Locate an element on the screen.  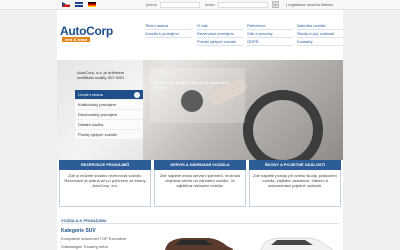
suv-image is located at coordinates (197, 241).